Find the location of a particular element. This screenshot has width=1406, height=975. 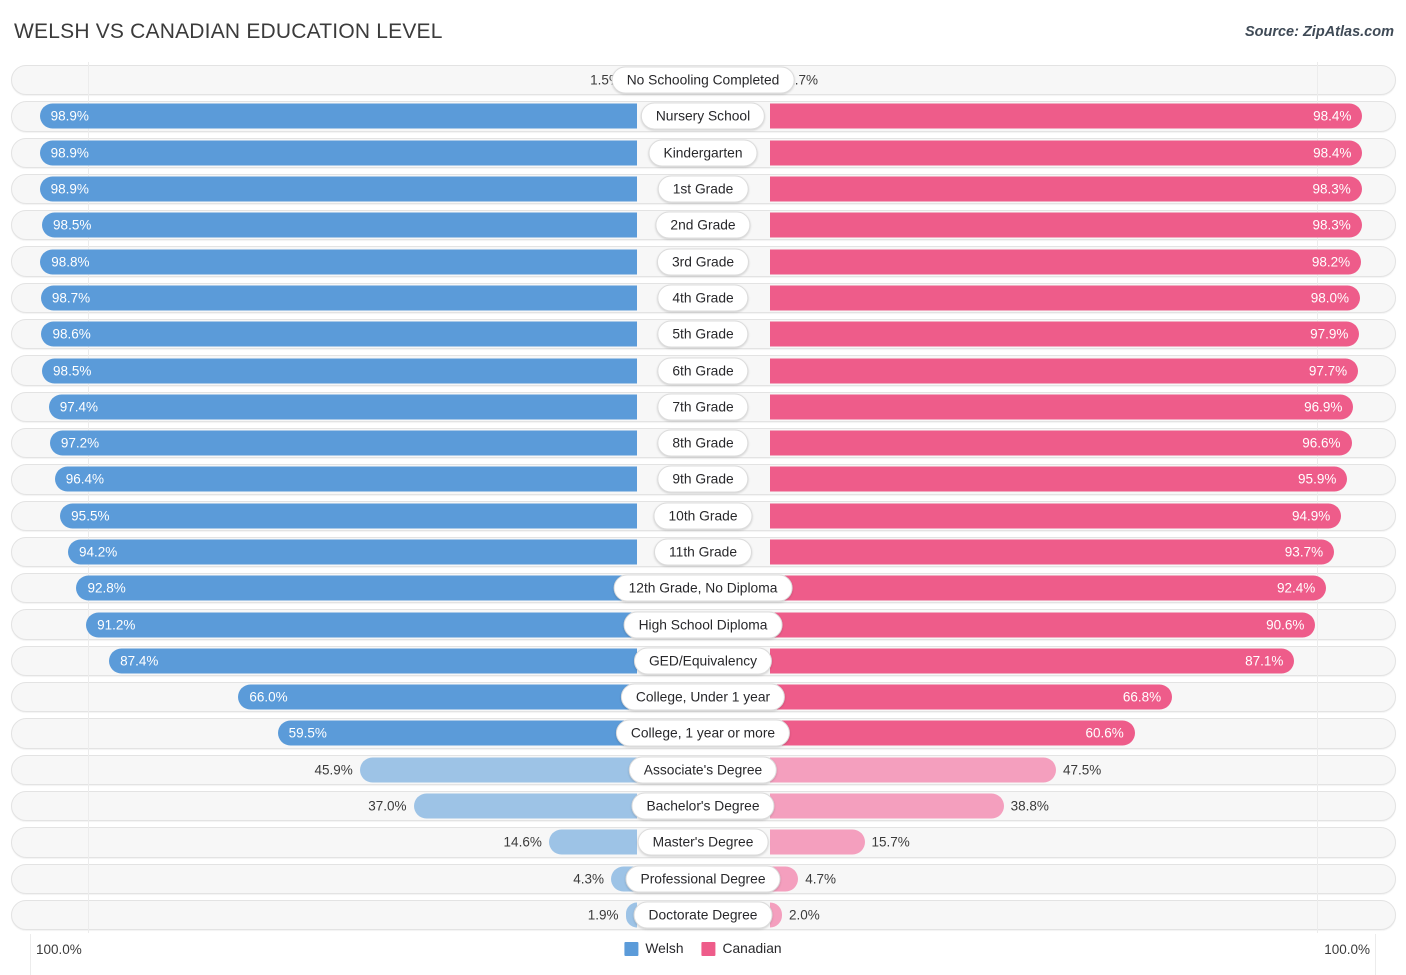

chart-legend: Welsh Canadian is located at coordinates (703, 948).